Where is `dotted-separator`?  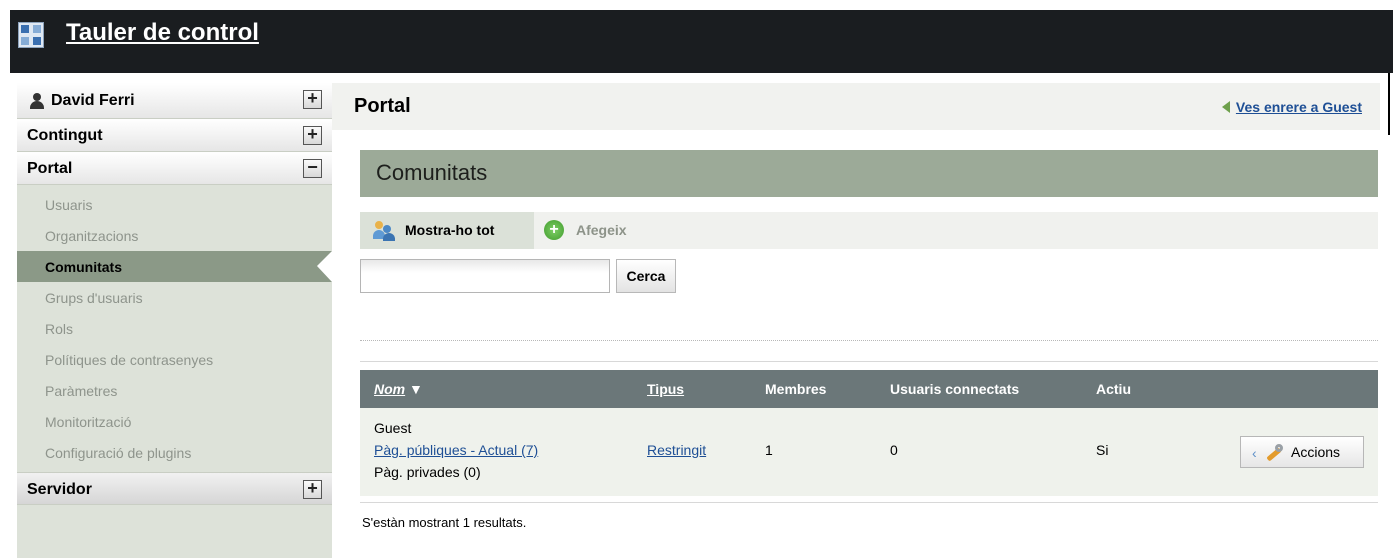
dotted-separator is located at coordinates (869, 340).